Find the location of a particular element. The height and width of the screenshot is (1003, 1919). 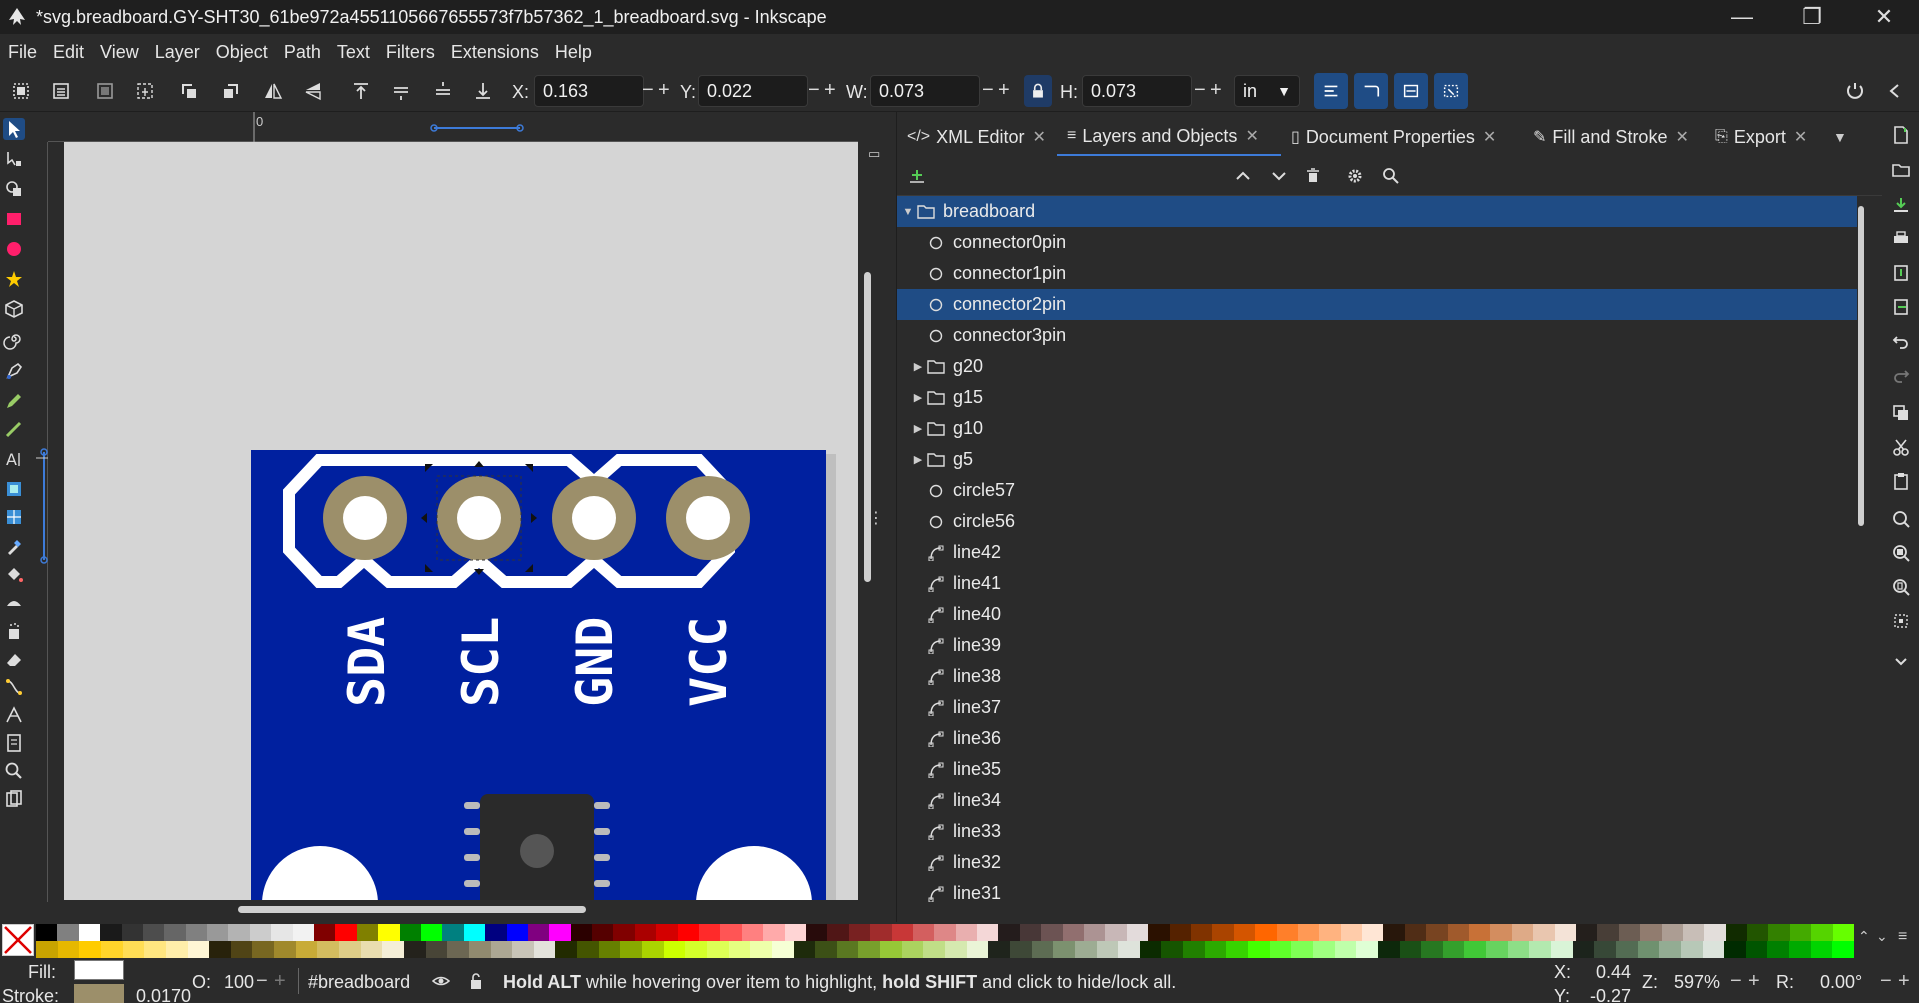

stroke-indicator is located at coordinates (99, 993).